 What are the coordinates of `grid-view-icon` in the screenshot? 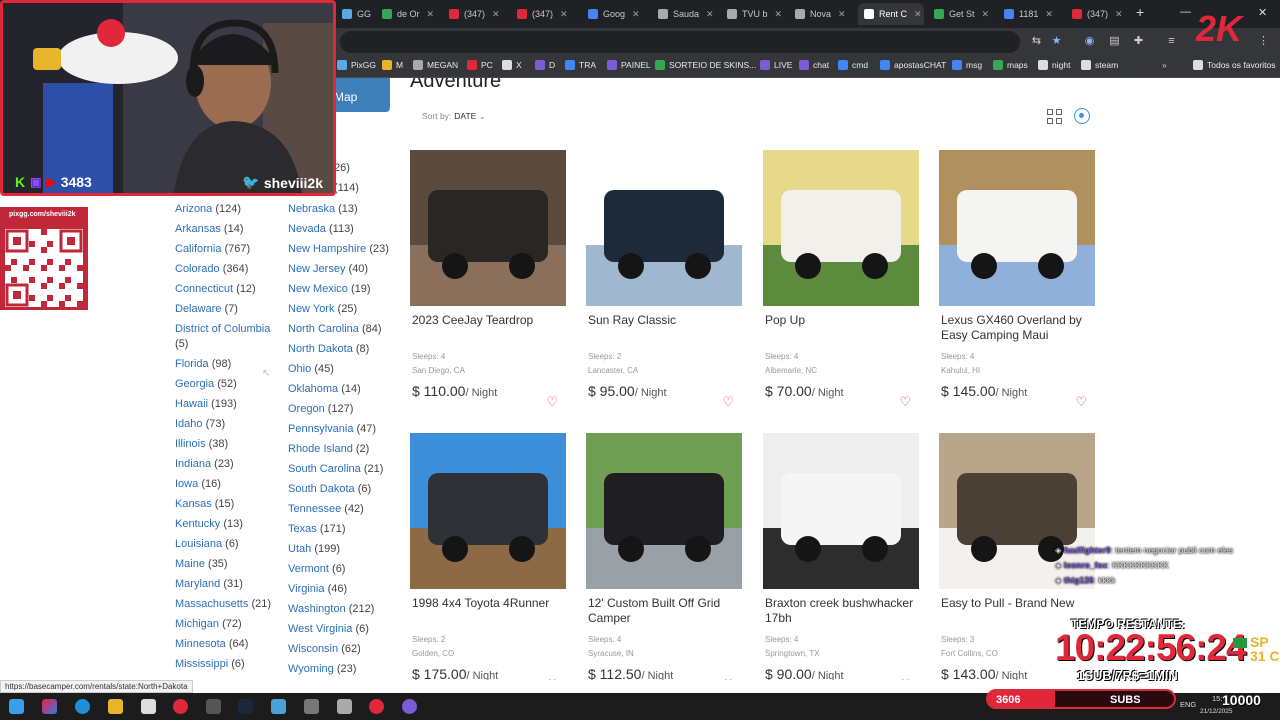 It's located at (1055, 117).